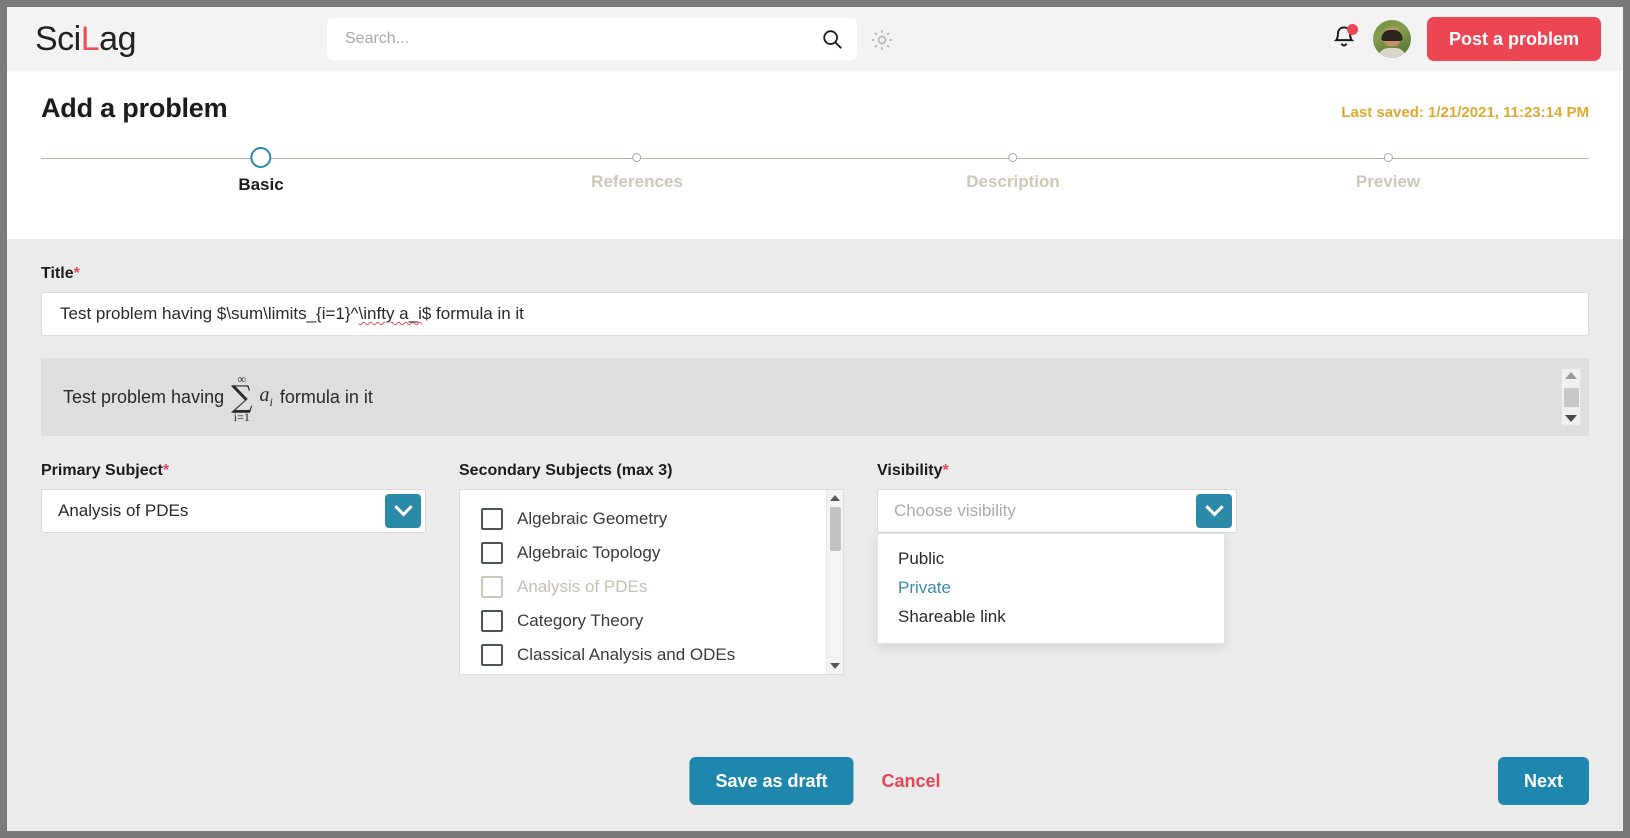 This screenshot has width=1630, height=838. I want to click on search-box, so click(592, 39).